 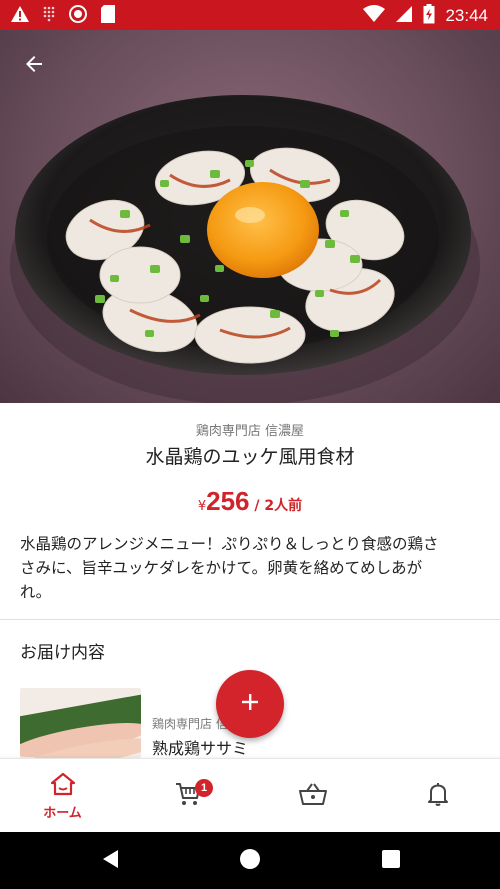 What do you see at coordinates (49, 16) in the screenshot?
I see `grid-icon` at bounding box center [49, 16].